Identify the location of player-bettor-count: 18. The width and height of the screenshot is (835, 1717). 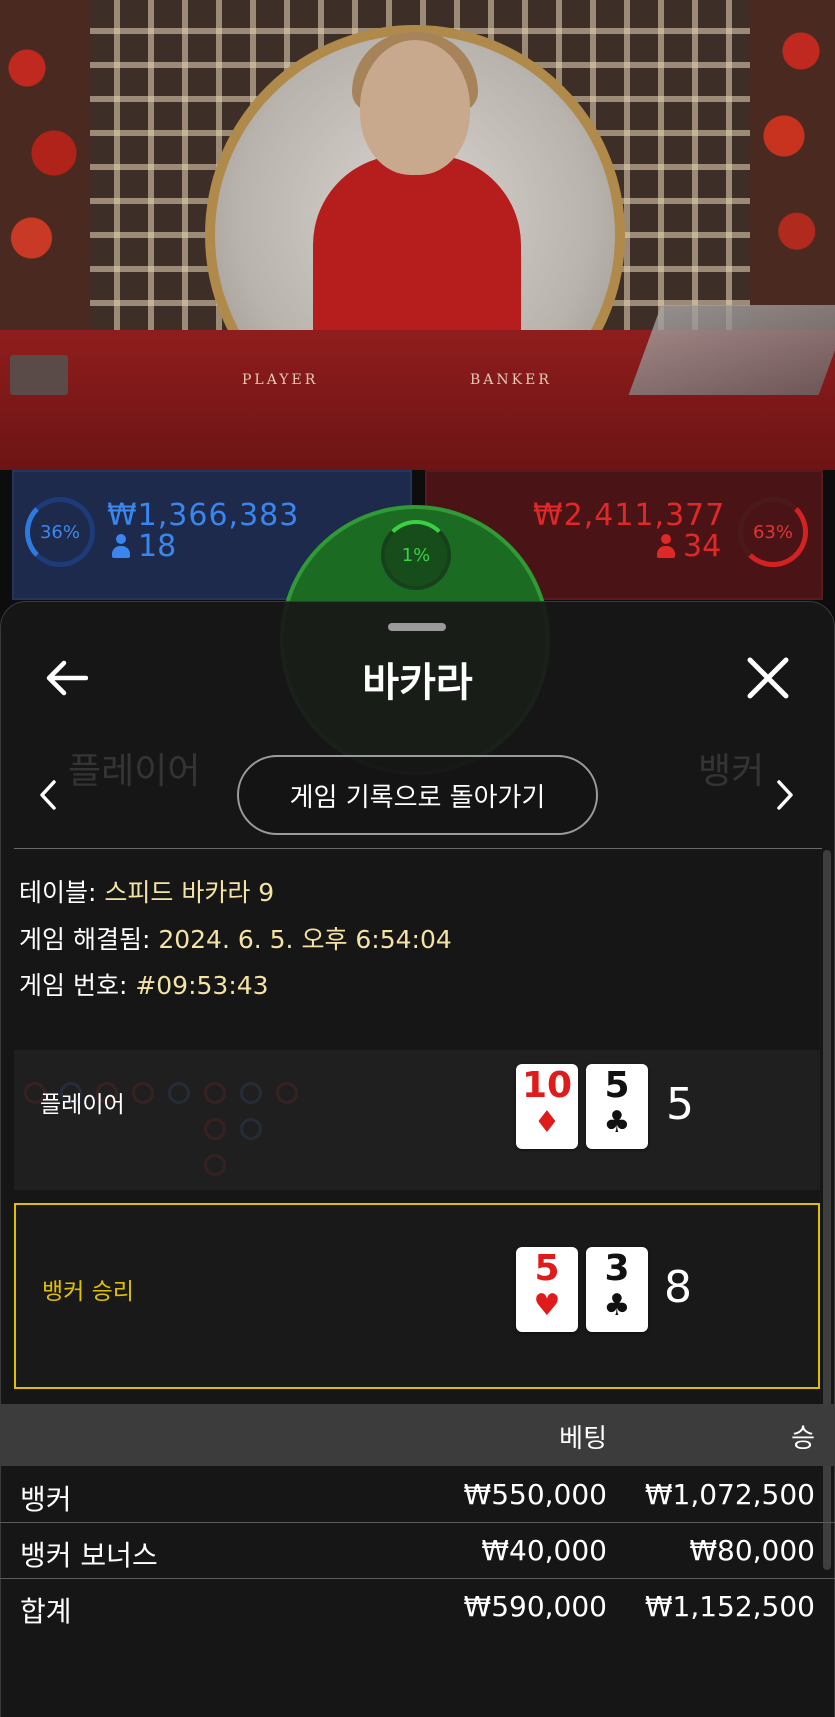
(144, 546).